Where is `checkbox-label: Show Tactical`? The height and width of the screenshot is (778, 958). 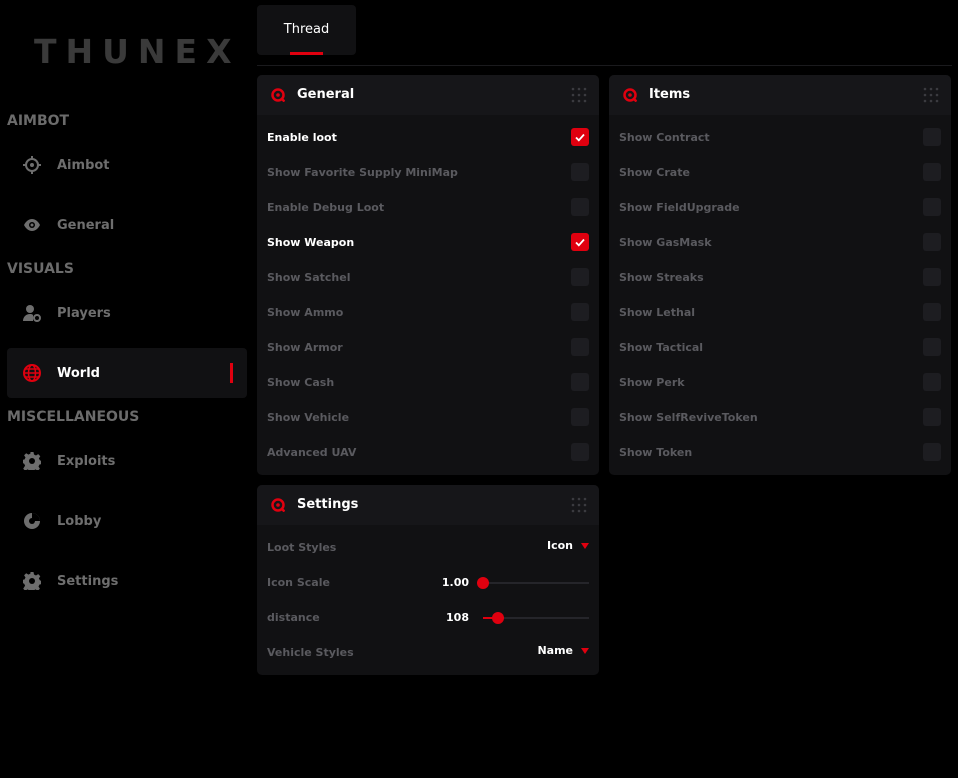
checkbox-label: Show Tactical is located at coordinates (661, 347).